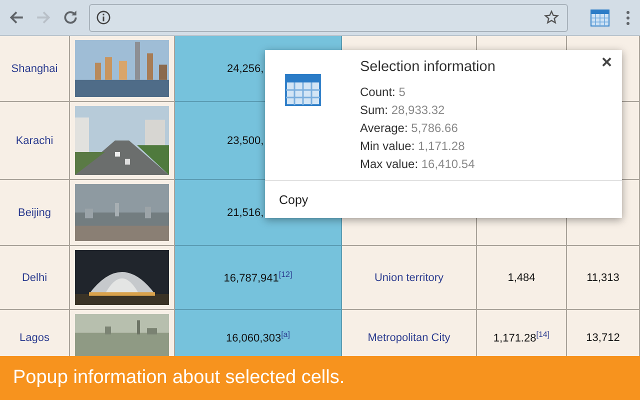 The height and width of the screenshot is (400, 640). Describe the element at coordinates (403, 110) in the screenshot. I see `stat-line: Sum: 28,933.32` at that location.